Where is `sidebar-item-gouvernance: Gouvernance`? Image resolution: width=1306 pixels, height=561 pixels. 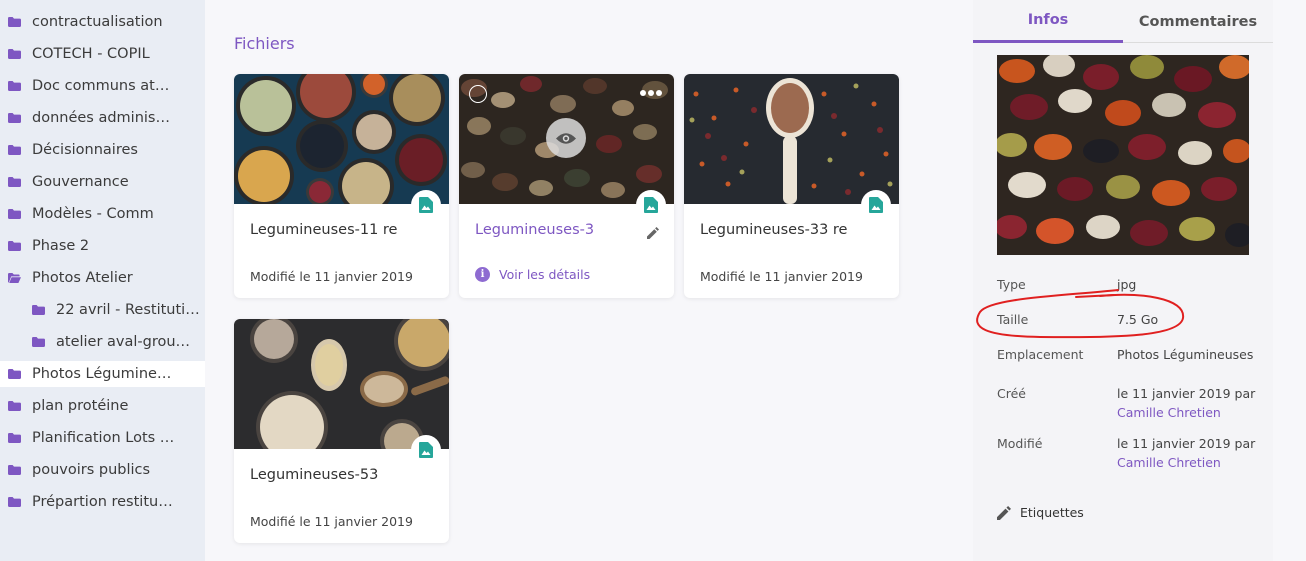 sidebar-item-gouvernance: Gouvernance is located at coordinates (102, 182).